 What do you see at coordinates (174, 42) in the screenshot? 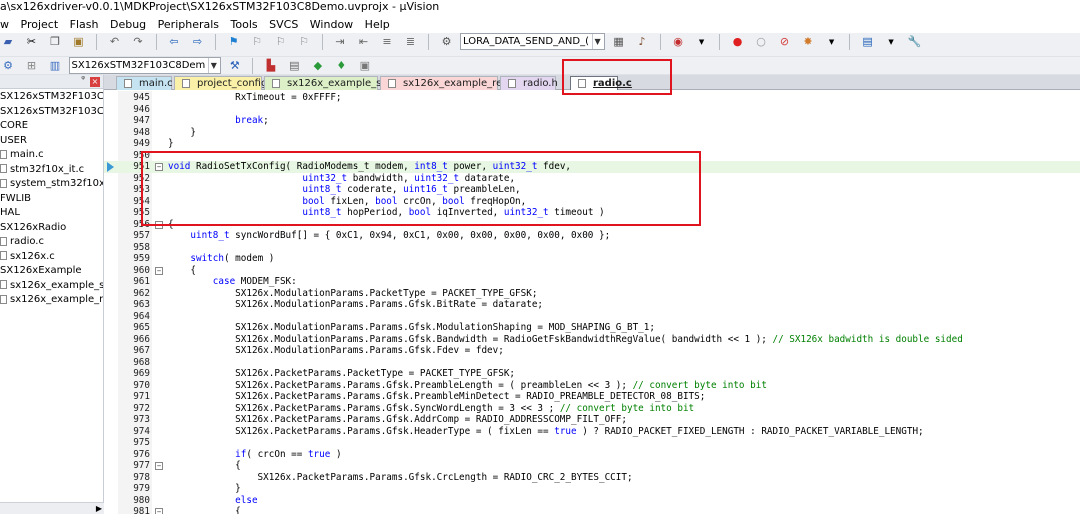
I see `nav-back-icon: ⇦` at bounding box center [174, 42].